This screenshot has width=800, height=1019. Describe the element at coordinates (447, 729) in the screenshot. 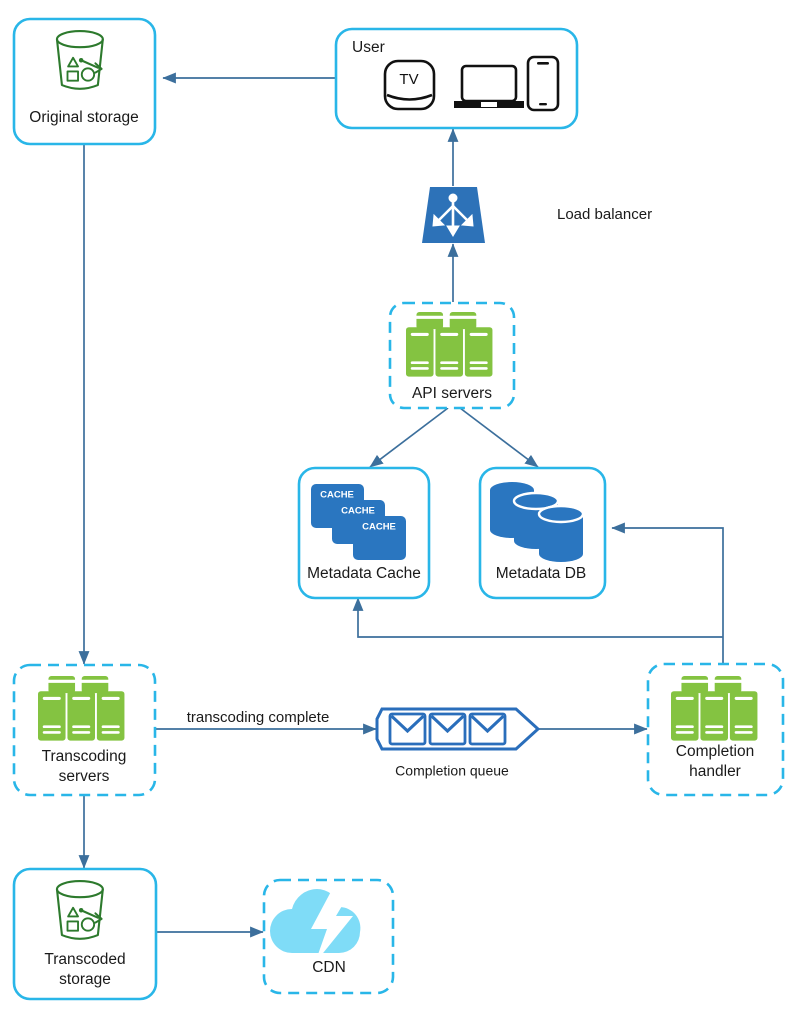

I see `queue-envelopes` at that location.